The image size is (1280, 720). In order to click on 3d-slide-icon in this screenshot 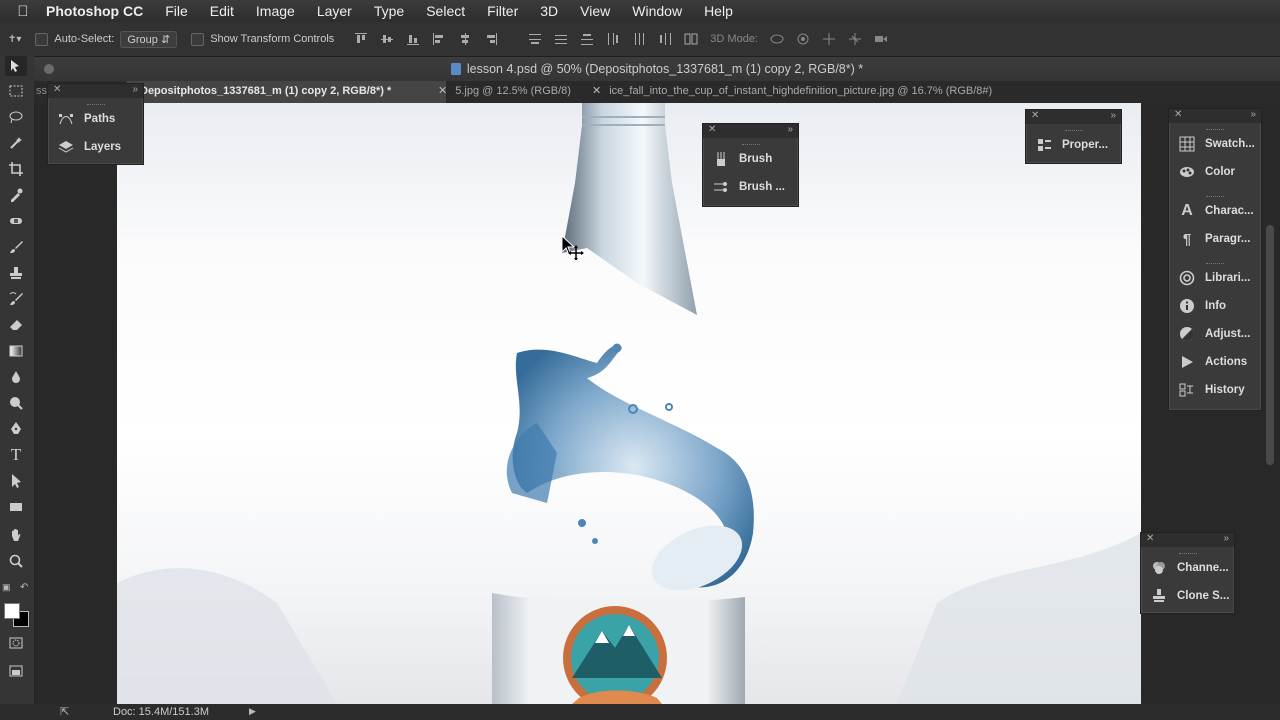, I will do `click(855, 39)`.